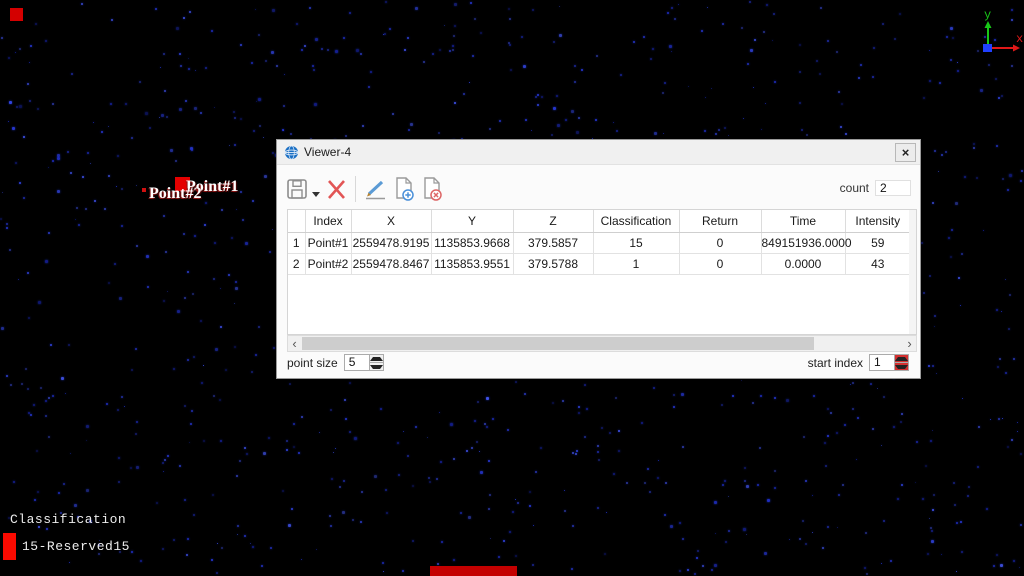 The height and width of the screenshot is (576, 1024). Describe the element at coordinates (598, 152) in the screenshot. I see `dialog-titlebar: Viewer-4 ×` at that location.